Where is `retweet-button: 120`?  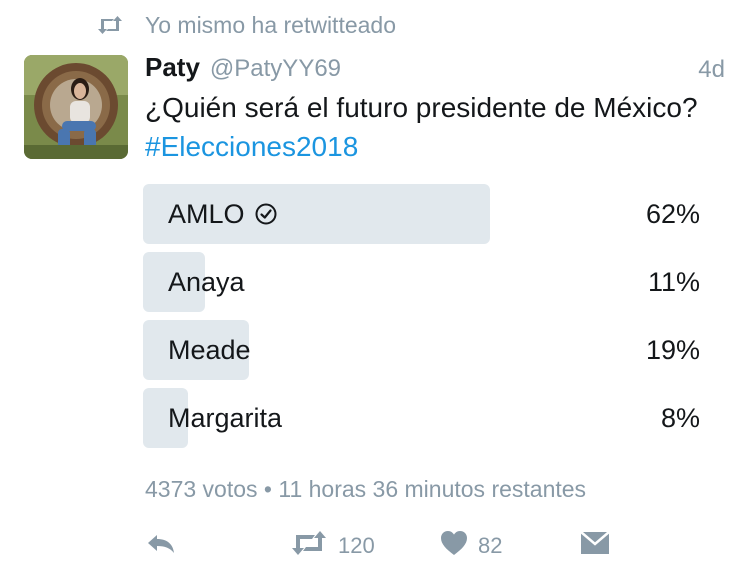
retweet-button: 120 is located at coordinates (332, 546).